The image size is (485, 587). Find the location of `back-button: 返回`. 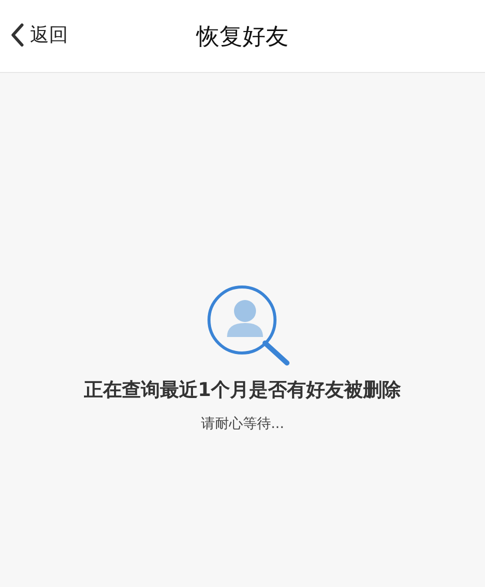

back-button: 返回 is located at coordinates (39, 35).